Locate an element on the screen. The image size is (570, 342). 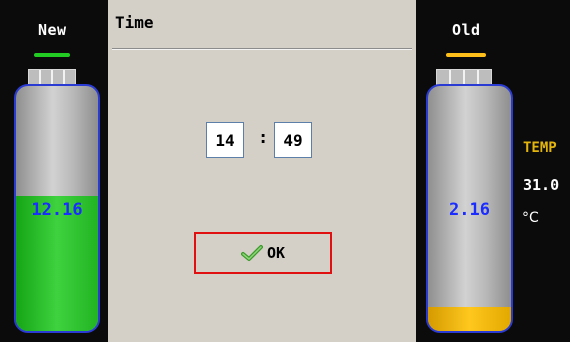
battery-fill is located at coordinates (469, 318).